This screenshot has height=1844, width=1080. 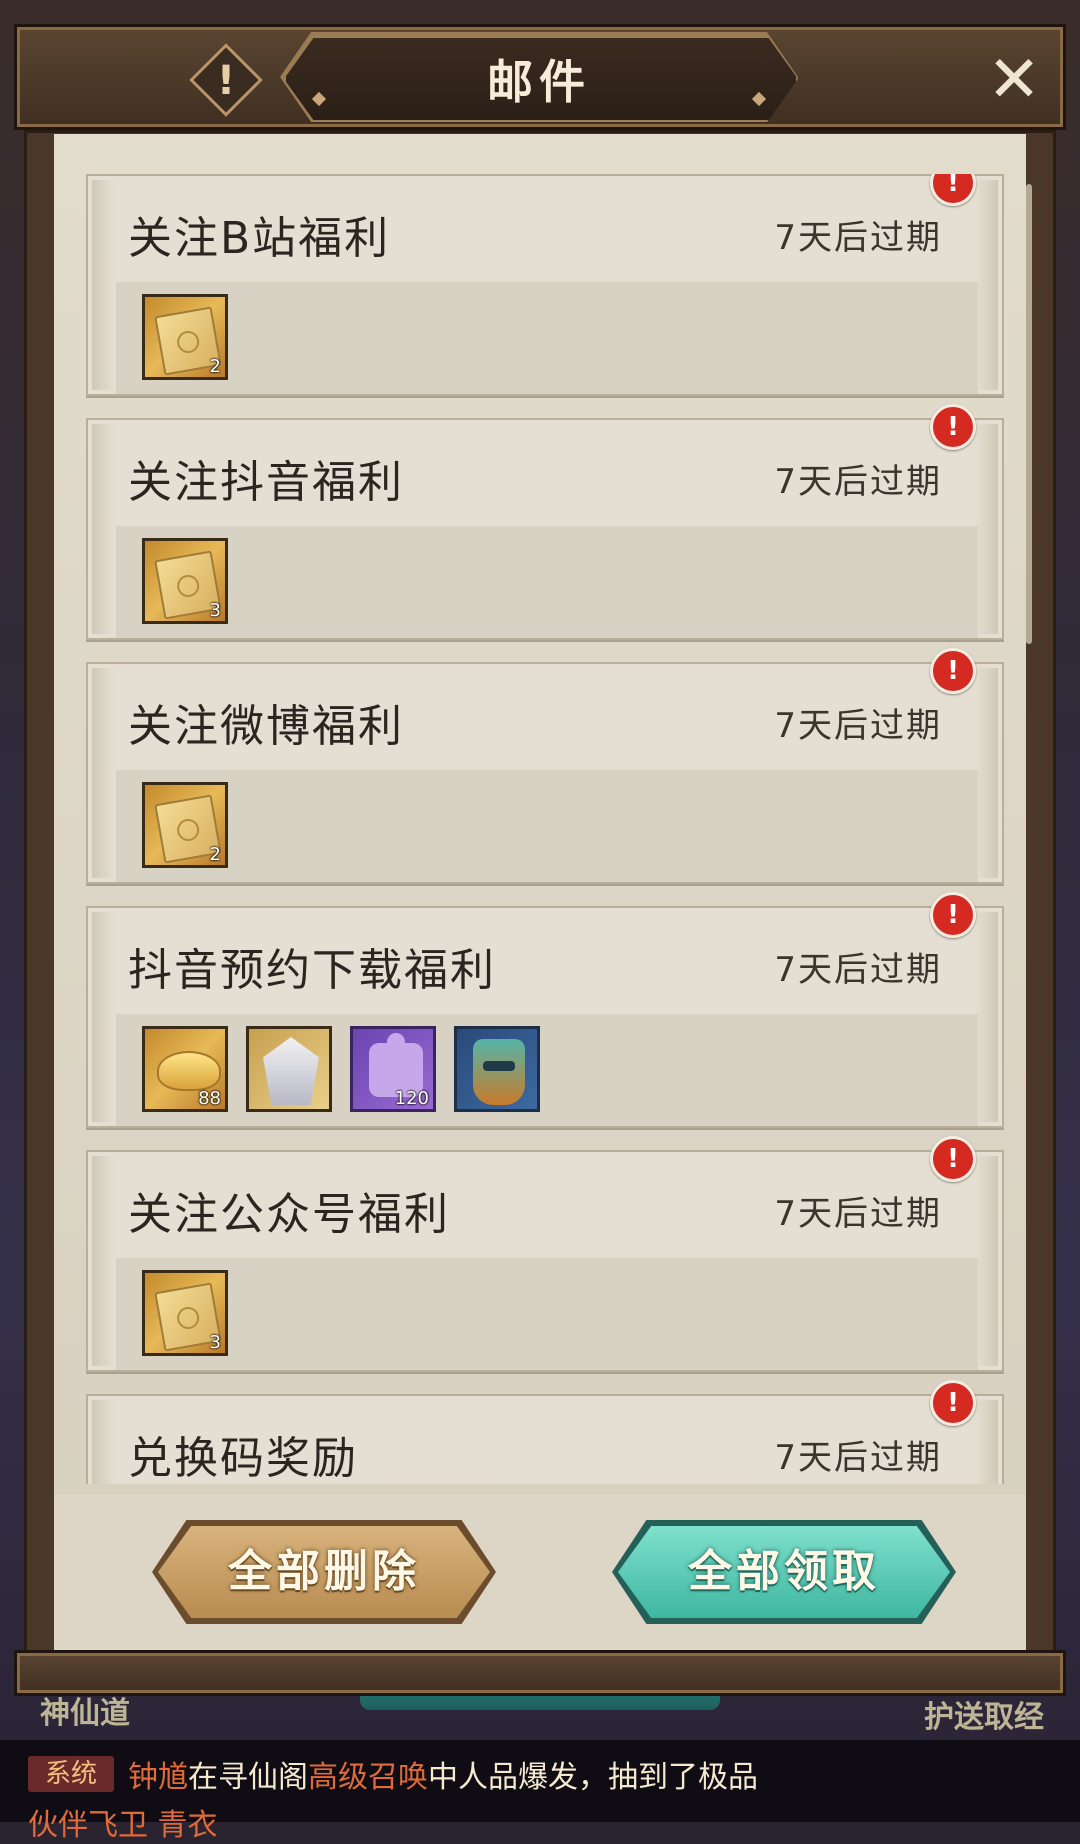 What do you see at coordinates (545, 1432) in the screenshot?
I see `mail-item-redeem-code: 兑换码奖励 7天后过期 !` at bounding box center [545, 1432].